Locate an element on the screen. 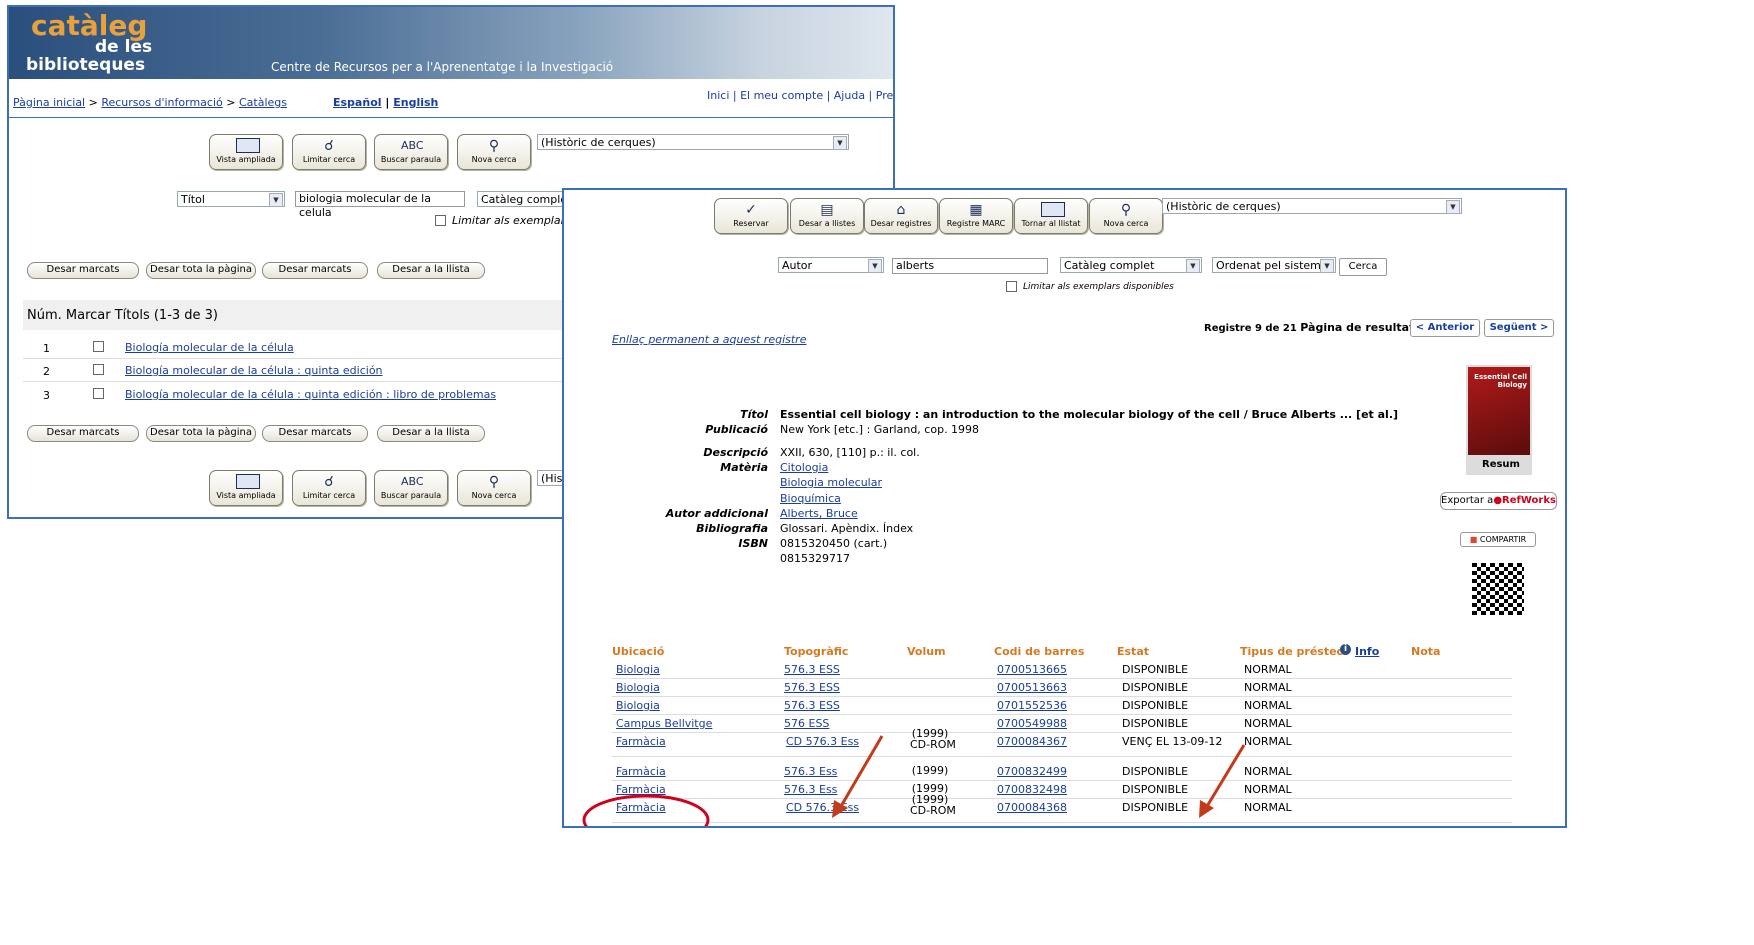 Image resolution: width=1754 pixels, height=945 pixels. result-number: 1 is located at coordinates (46, 348).